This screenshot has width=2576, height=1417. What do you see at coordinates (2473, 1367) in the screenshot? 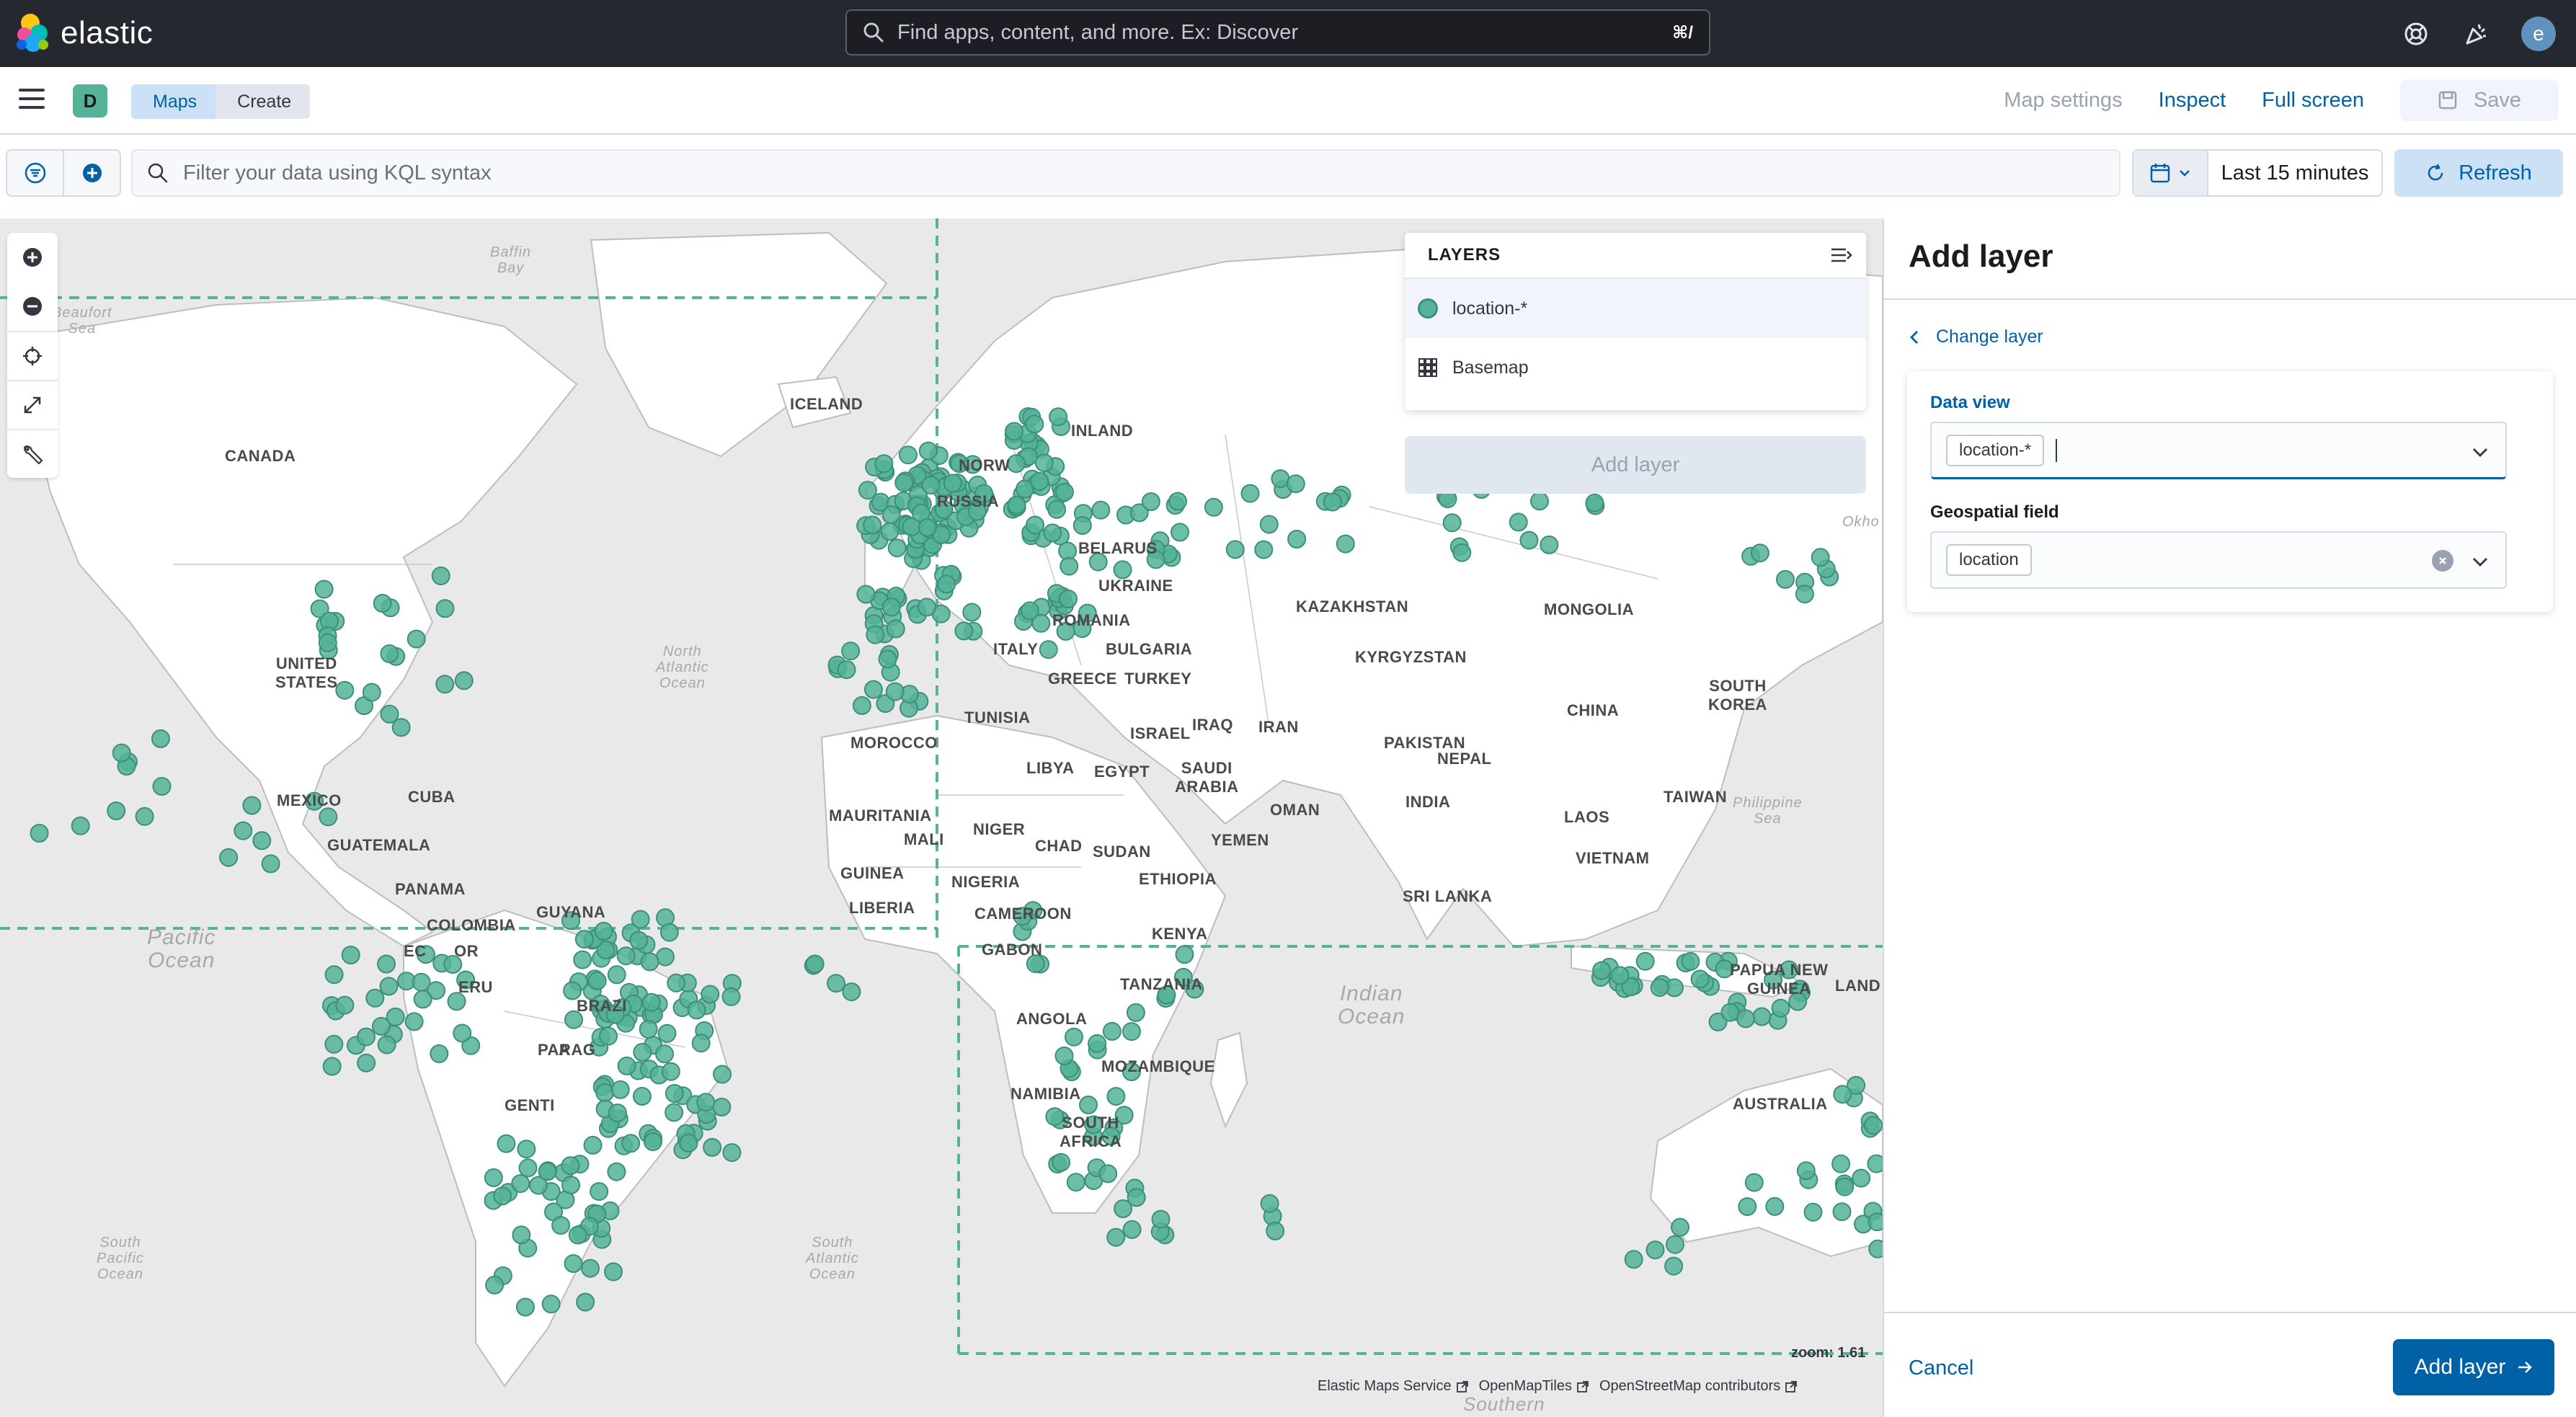
I see `add-layer-button: Add layer` at bounding box center [2473, 1367].